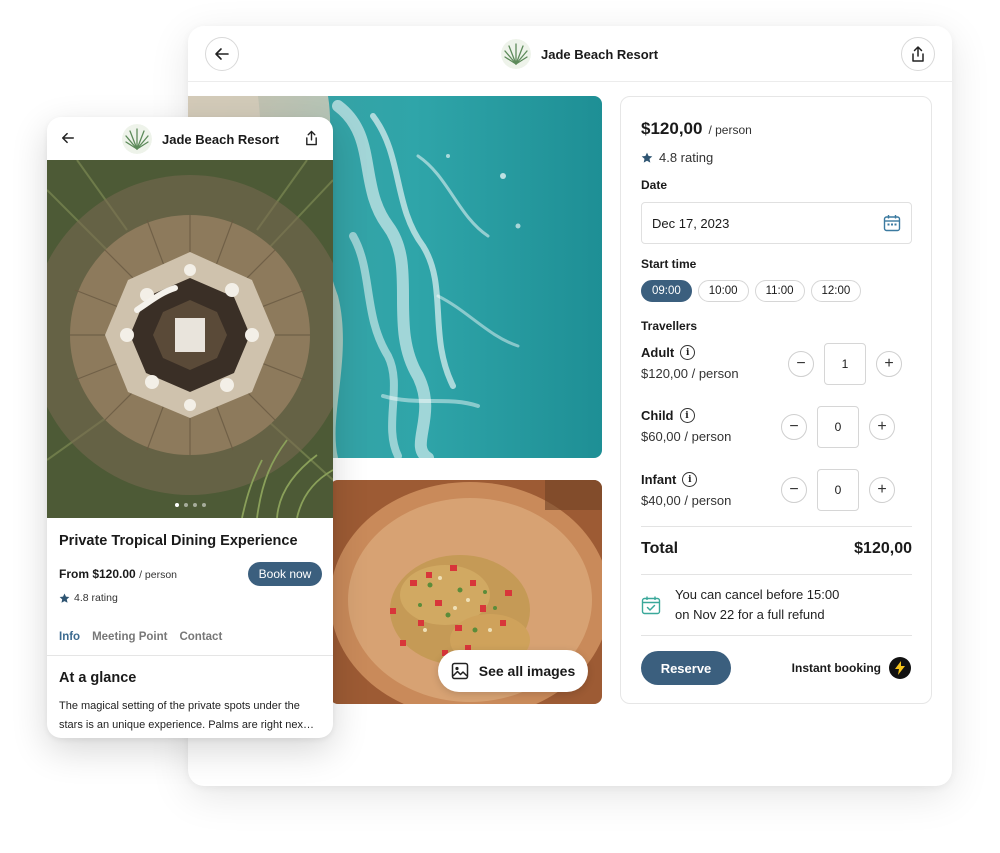  What do you see at coordinates (836, 668) in the screenshot?
I see `instant-booking-label: Instant booking` at bounding box center [836, 668].